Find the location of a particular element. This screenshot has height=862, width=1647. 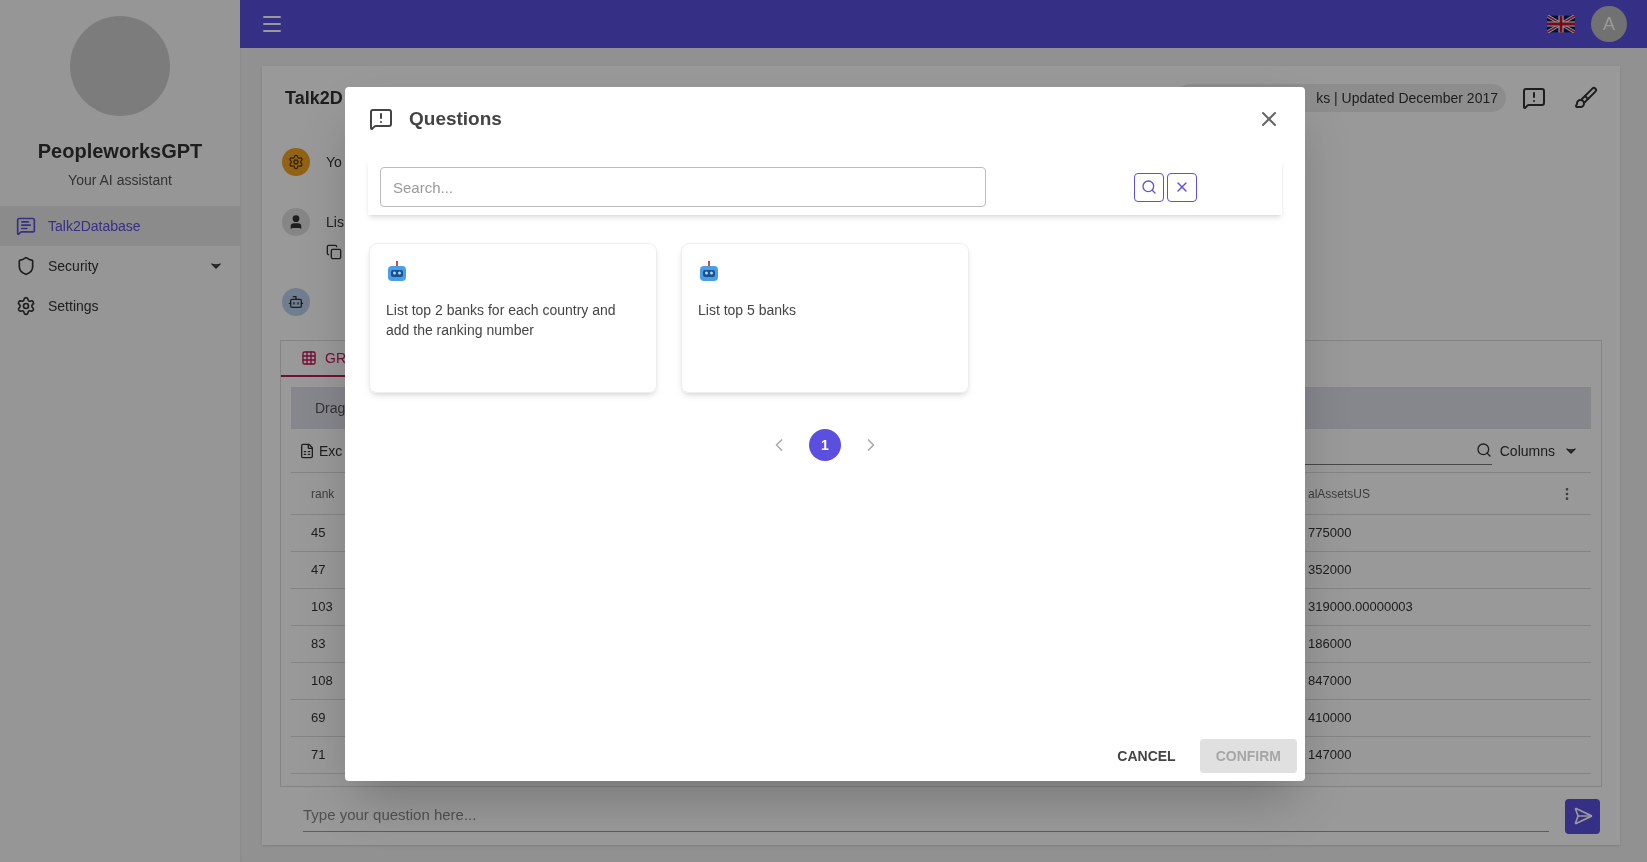

table-cell-text: 186000 is located at coordinates (1330, 644).